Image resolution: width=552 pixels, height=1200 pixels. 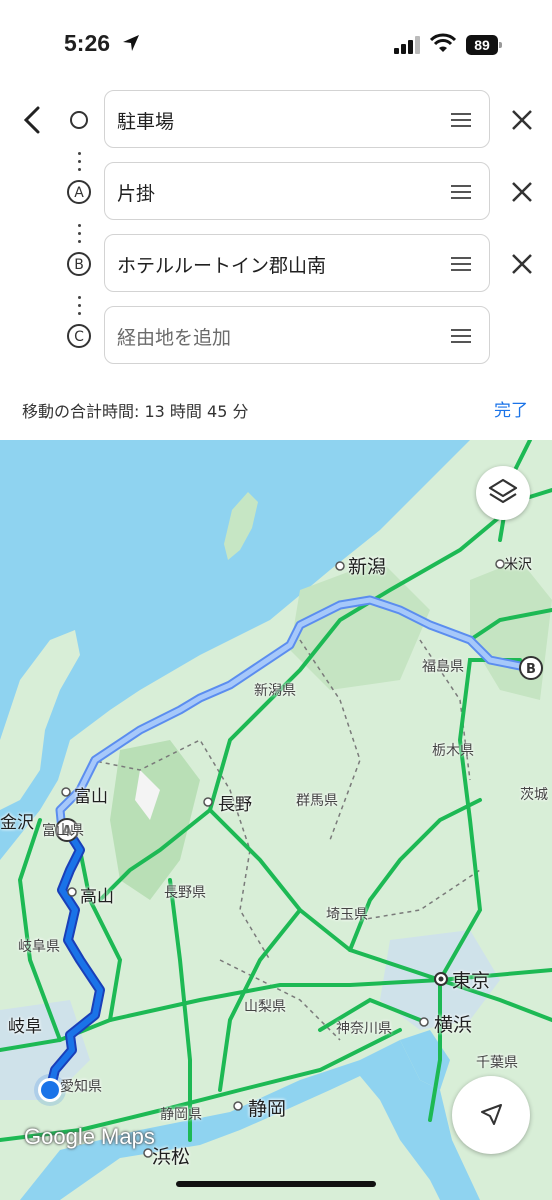 I want to click on pref-label-shizuoka: 静岡県, so click(x=181, y=1115).